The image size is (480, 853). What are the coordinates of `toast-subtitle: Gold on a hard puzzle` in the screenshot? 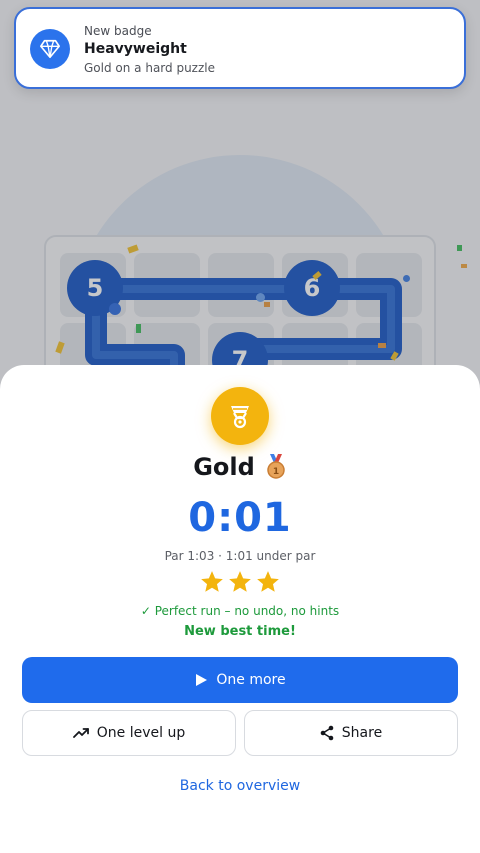 It's located at (149, 68).